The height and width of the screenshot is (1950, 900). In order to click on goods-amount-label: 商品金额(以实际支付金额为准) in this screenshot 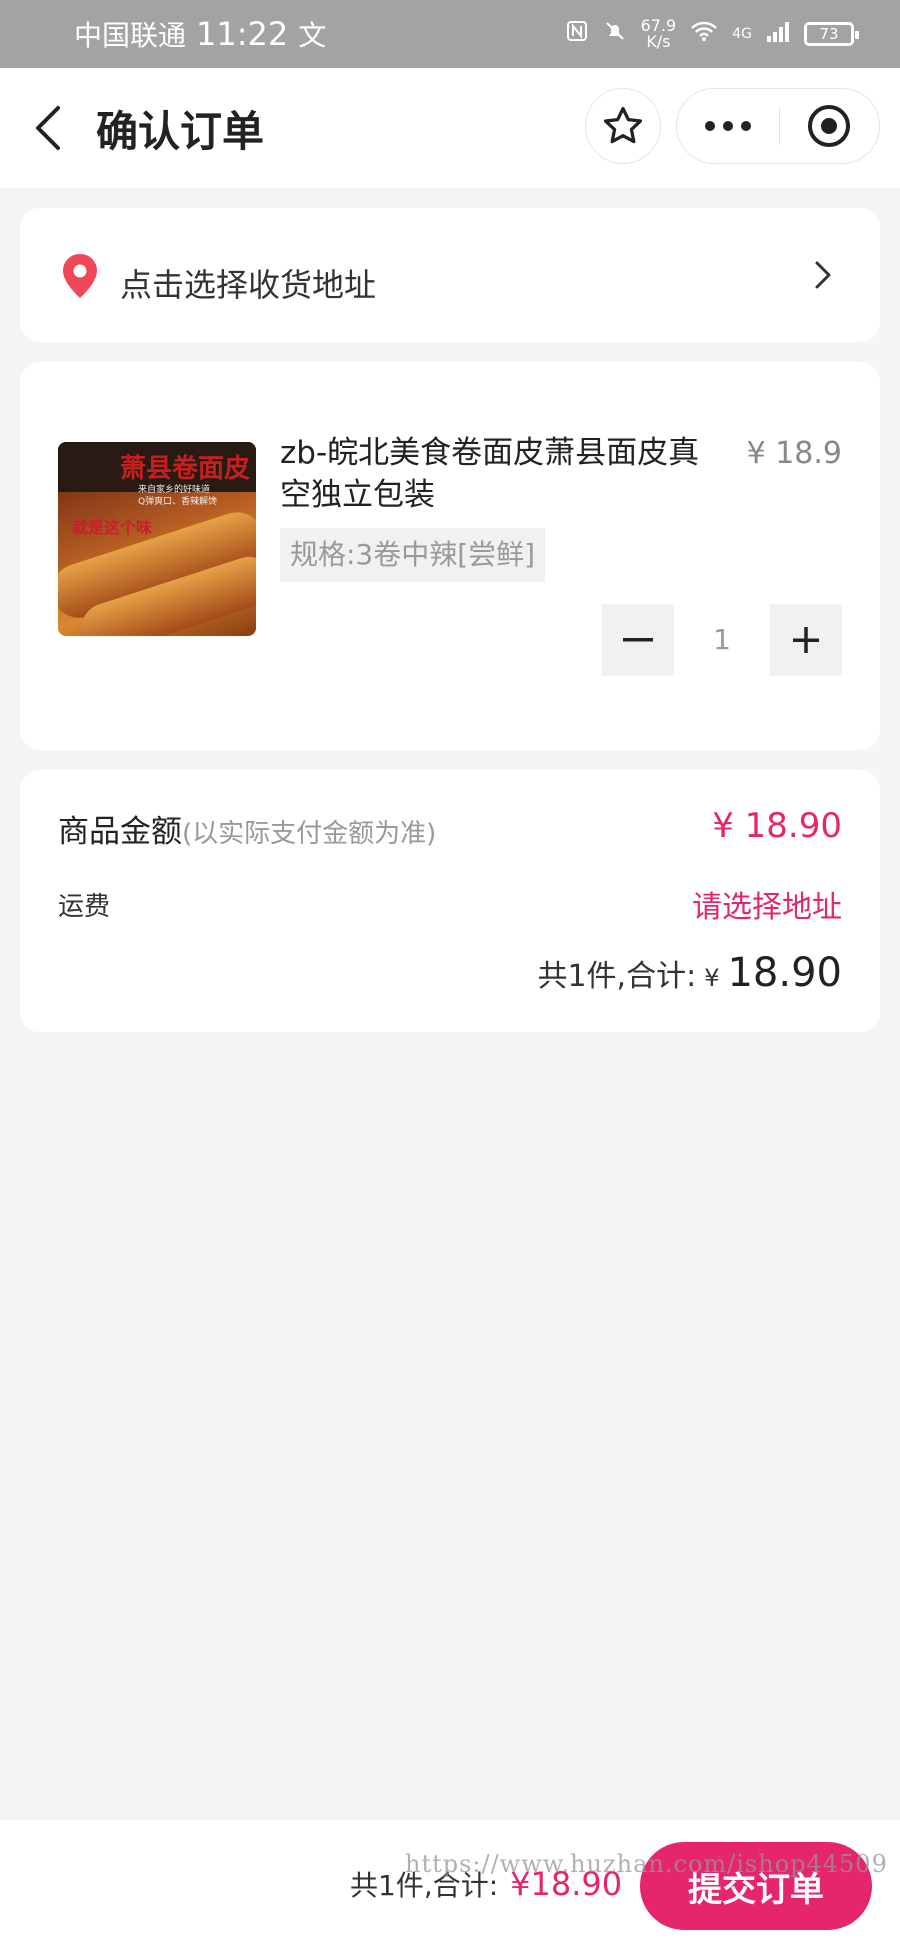, I will do `click(247, 828)`.